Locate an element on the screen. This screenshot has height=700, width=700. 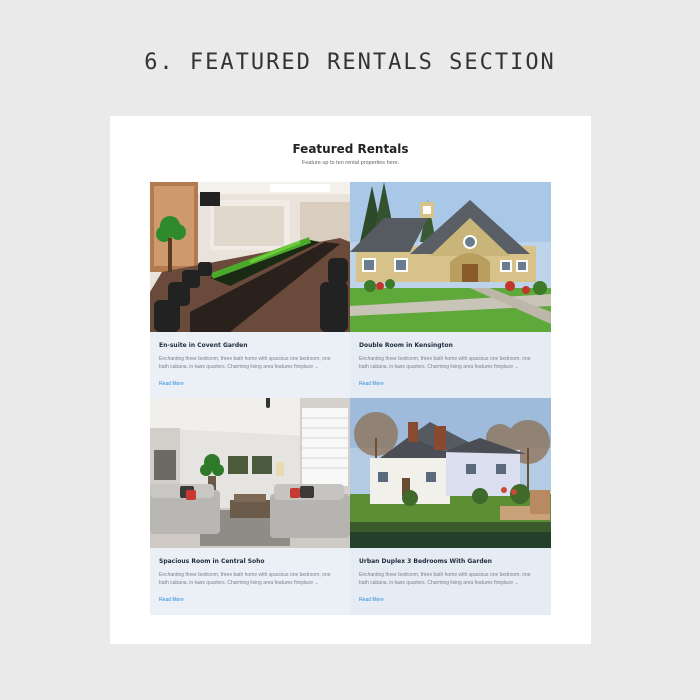
card-title: En-suite in Covent Garden is located at coordinates (203, 345).